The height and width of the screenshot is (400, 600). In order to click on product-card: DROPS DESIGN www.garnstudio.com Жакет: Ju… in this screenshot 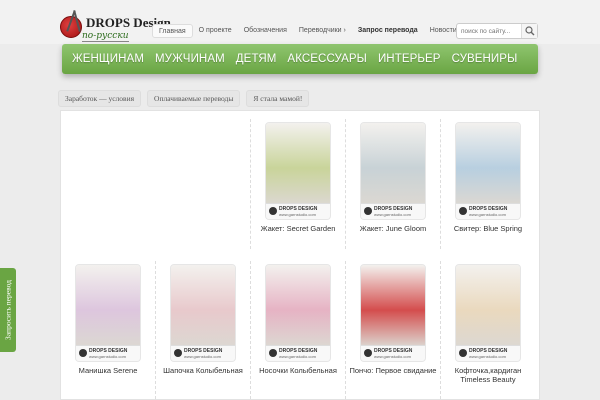, I will do `click(393, 177)`.